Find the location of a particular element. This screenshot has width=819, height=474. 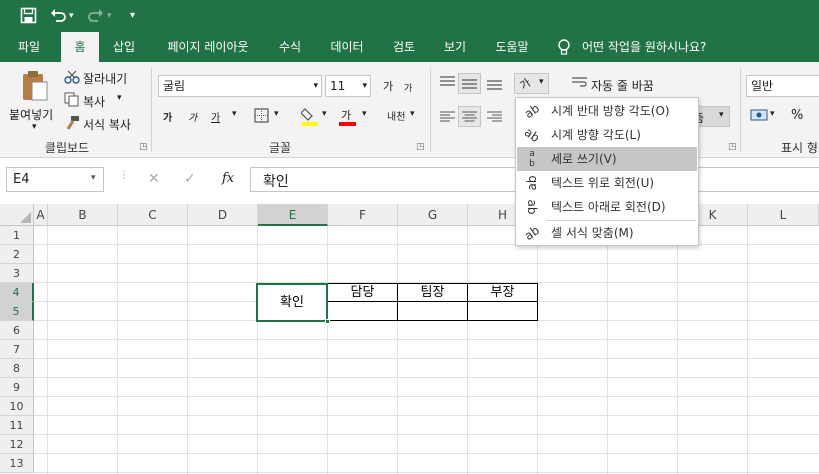

alignment-launcher-icon: ◳ is located at coordinates (732, 147).